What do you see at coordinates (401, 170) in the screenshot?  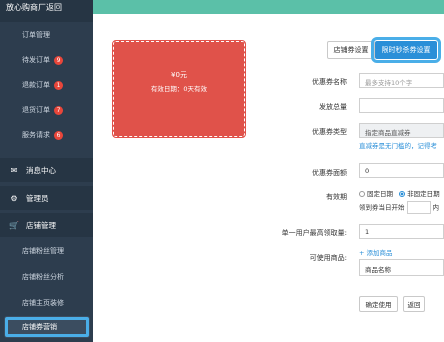 I see `coupon-amount-input: 0` at bounding box center [401, 170].